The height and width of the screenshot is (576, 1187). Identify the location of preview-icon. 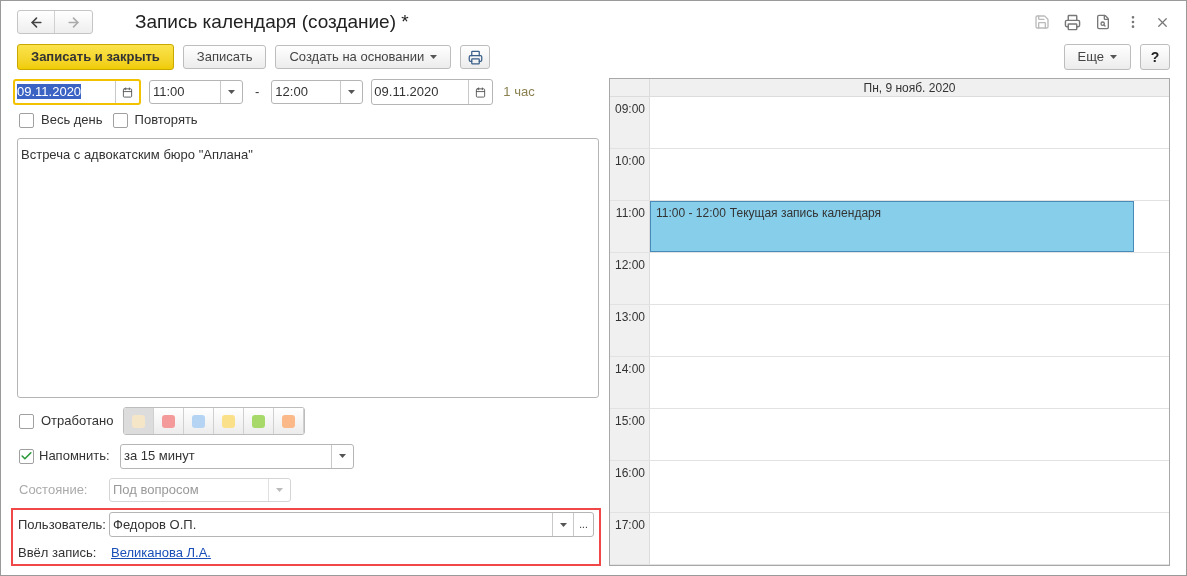
(1103, 22).